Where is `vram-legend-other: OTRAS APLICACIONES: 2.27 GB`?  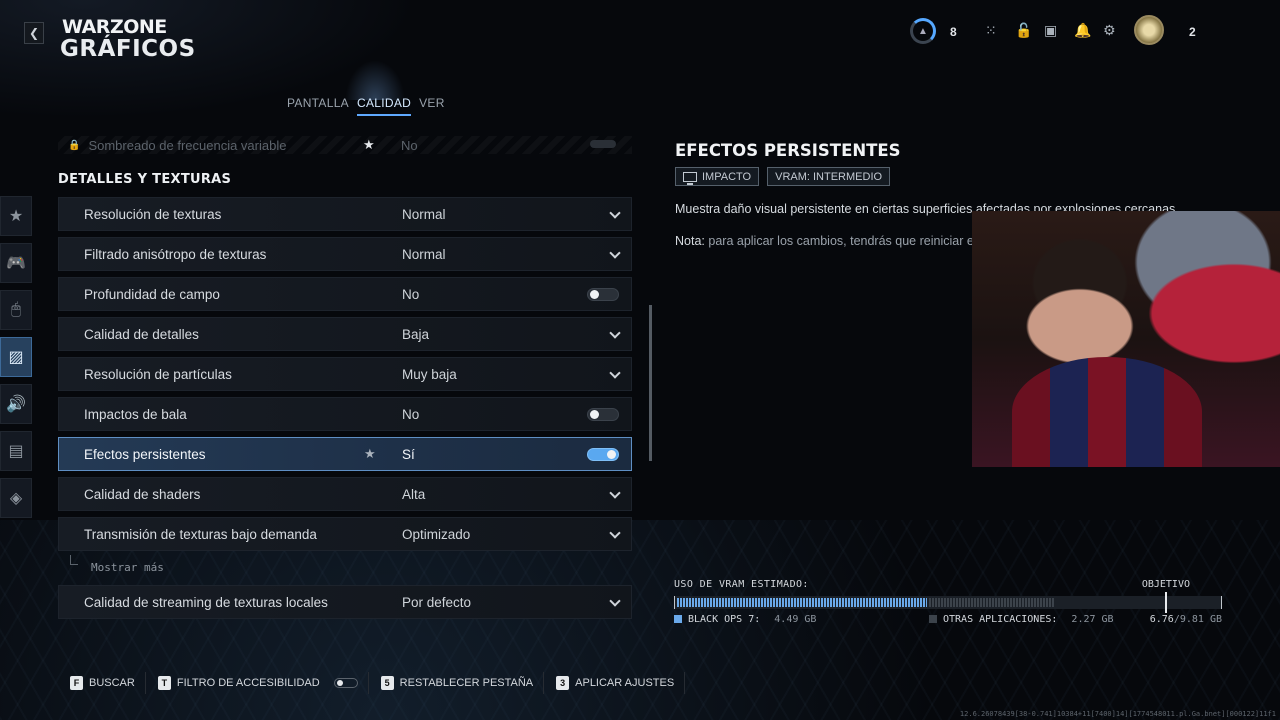 vram-legend-other: OTRAS APLICACIONES: 2.27 GB is located at coordinates (1021, 619).